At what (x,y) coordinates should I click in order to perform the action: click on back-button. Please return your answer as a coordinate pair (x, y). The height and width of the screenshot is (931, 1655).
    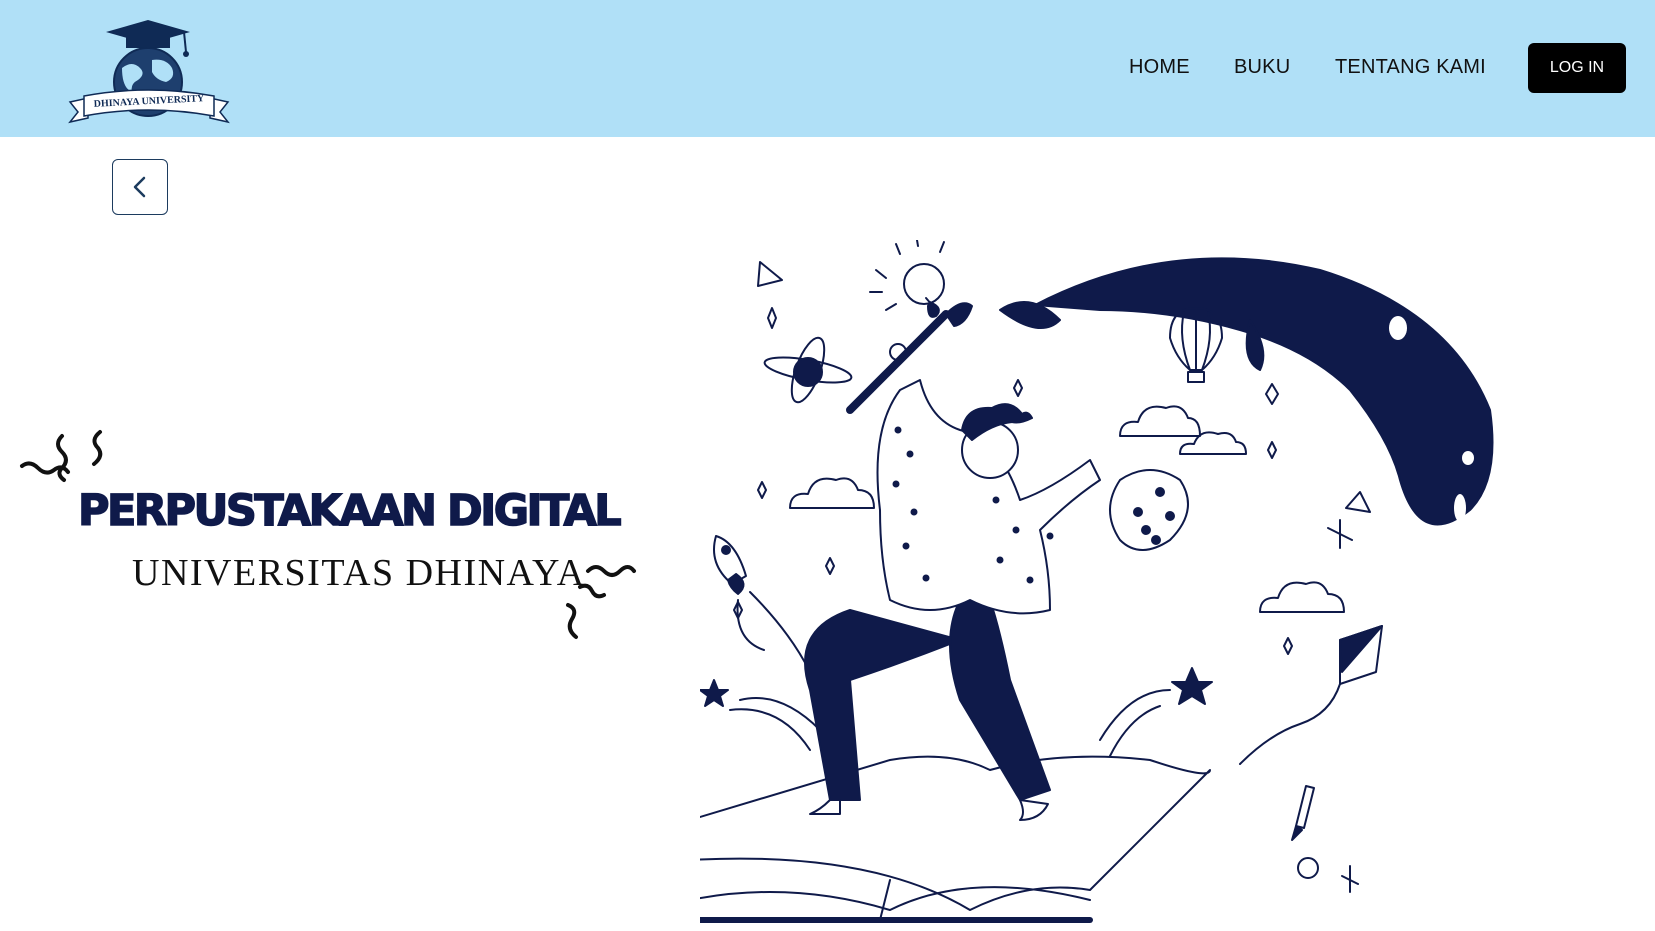
    Looking at the image, I should click on (140, 187).